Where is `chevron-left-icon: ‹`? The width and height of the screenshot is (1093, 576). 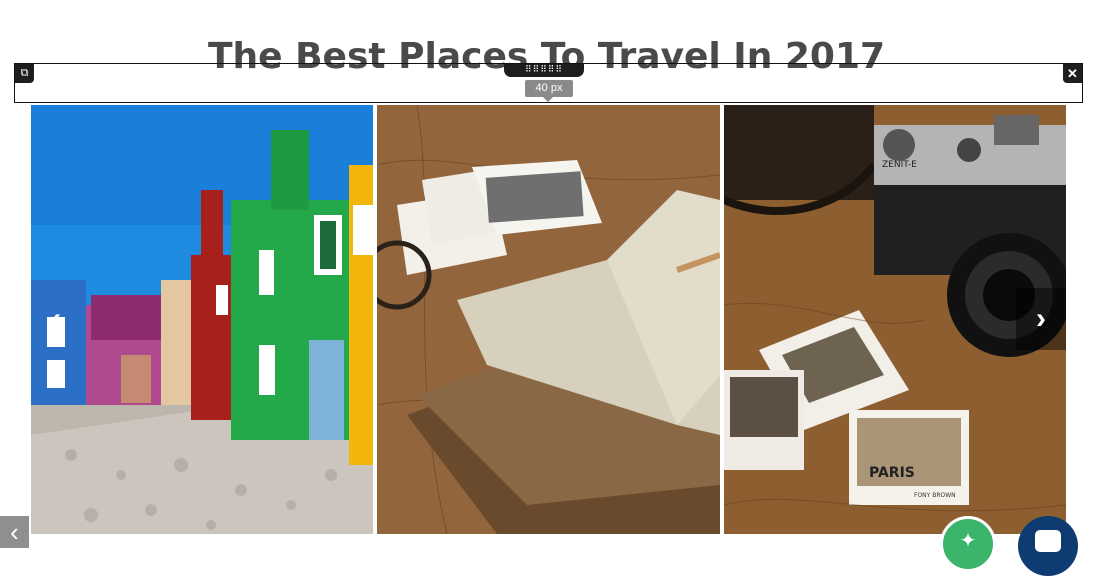
chevron-left-icon: ‹ is located at coordinates (14, 532).